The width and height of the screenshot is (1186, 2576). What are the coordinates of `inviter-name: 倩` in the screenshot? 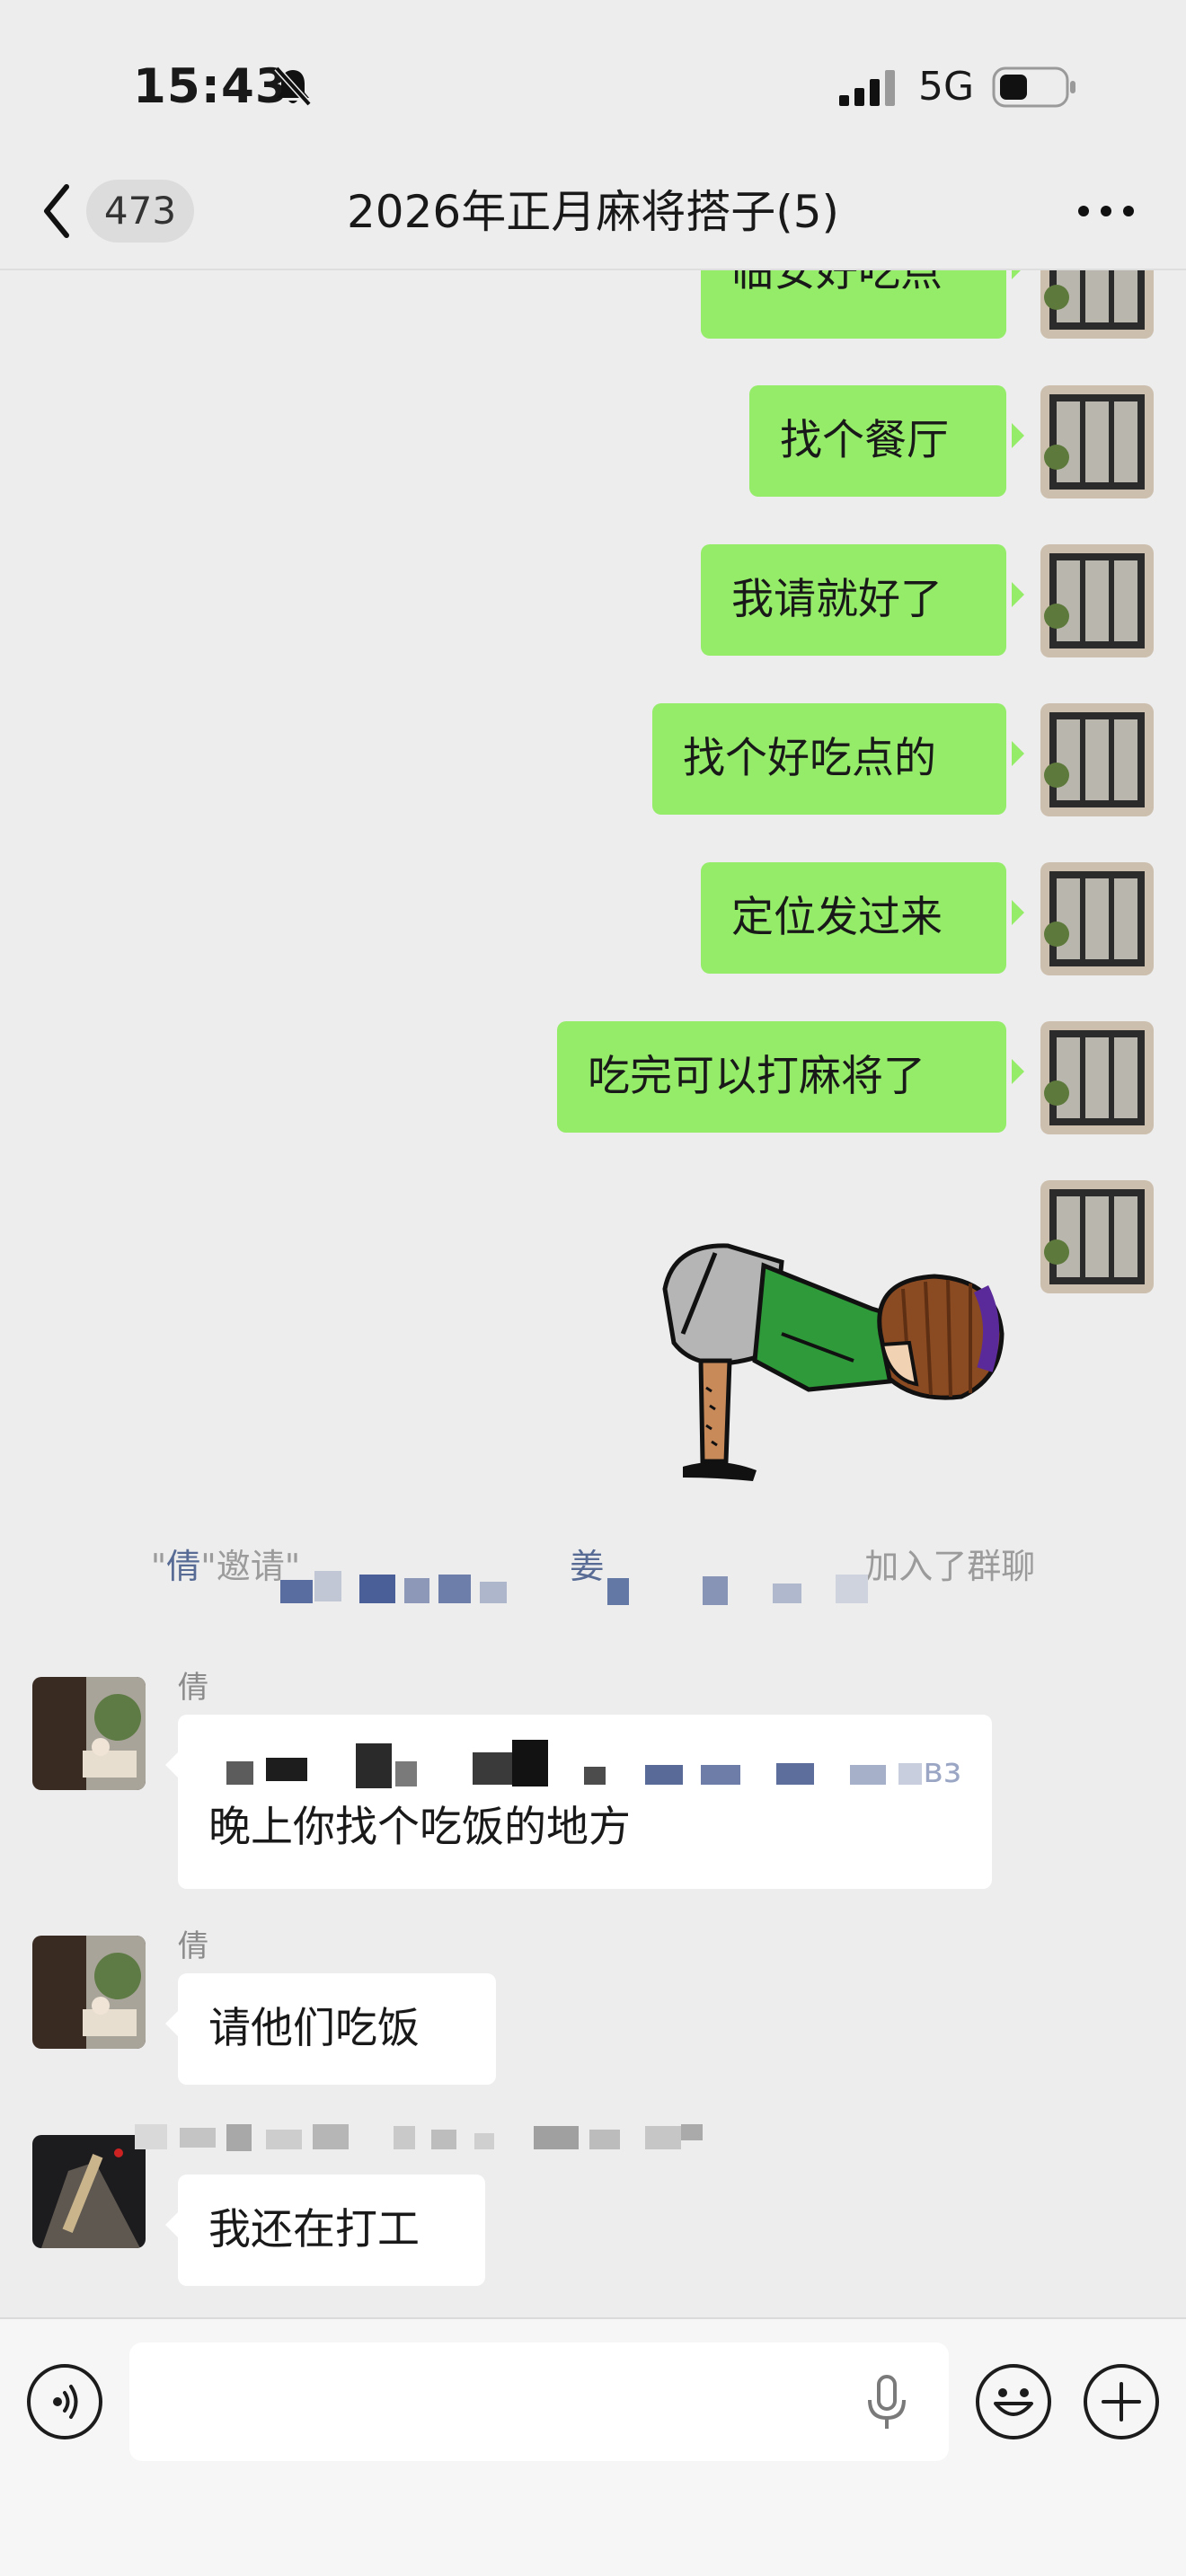 It's located at (183, 1566).